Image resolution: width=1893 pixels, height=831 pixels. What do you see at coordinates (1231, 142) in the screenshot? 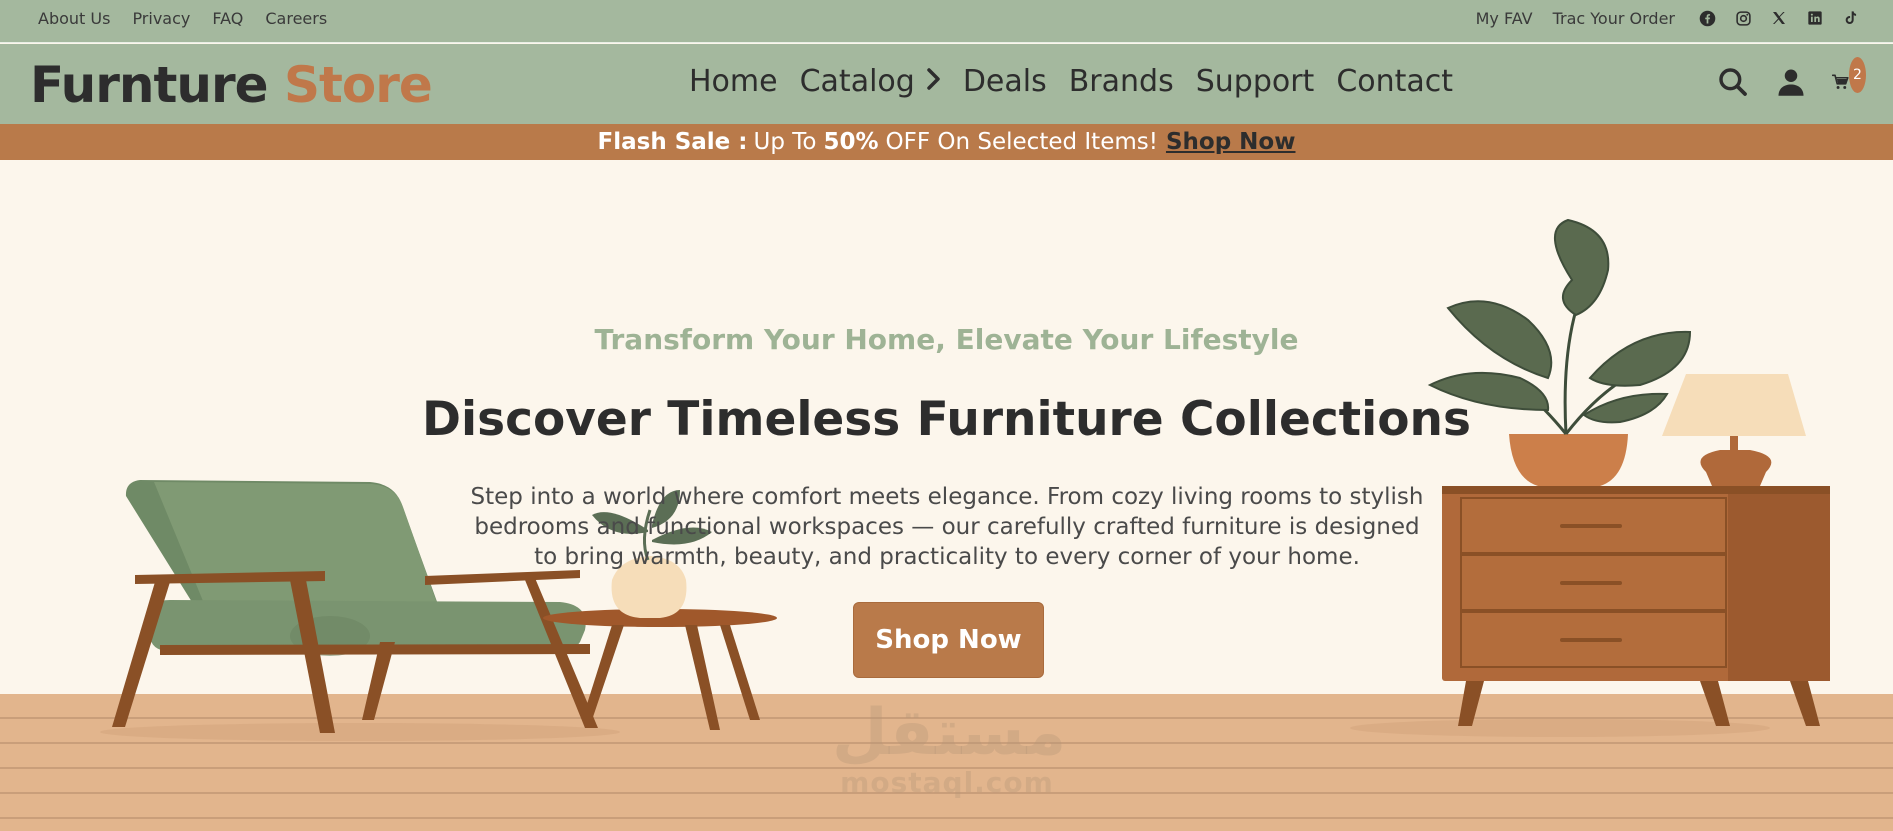
I see `flash-shop-now-link: Shop Now` at bounding box center [1231, 142].